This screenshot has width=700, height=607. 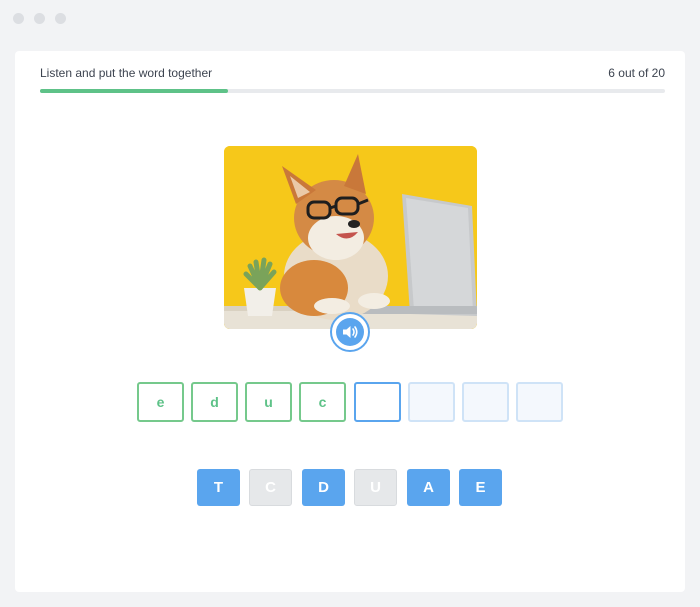 What do you see at coordinates (352, 487) in the screenshot?
I see `letter-tiles: T C D U A E` at bounding box center [352, 487].